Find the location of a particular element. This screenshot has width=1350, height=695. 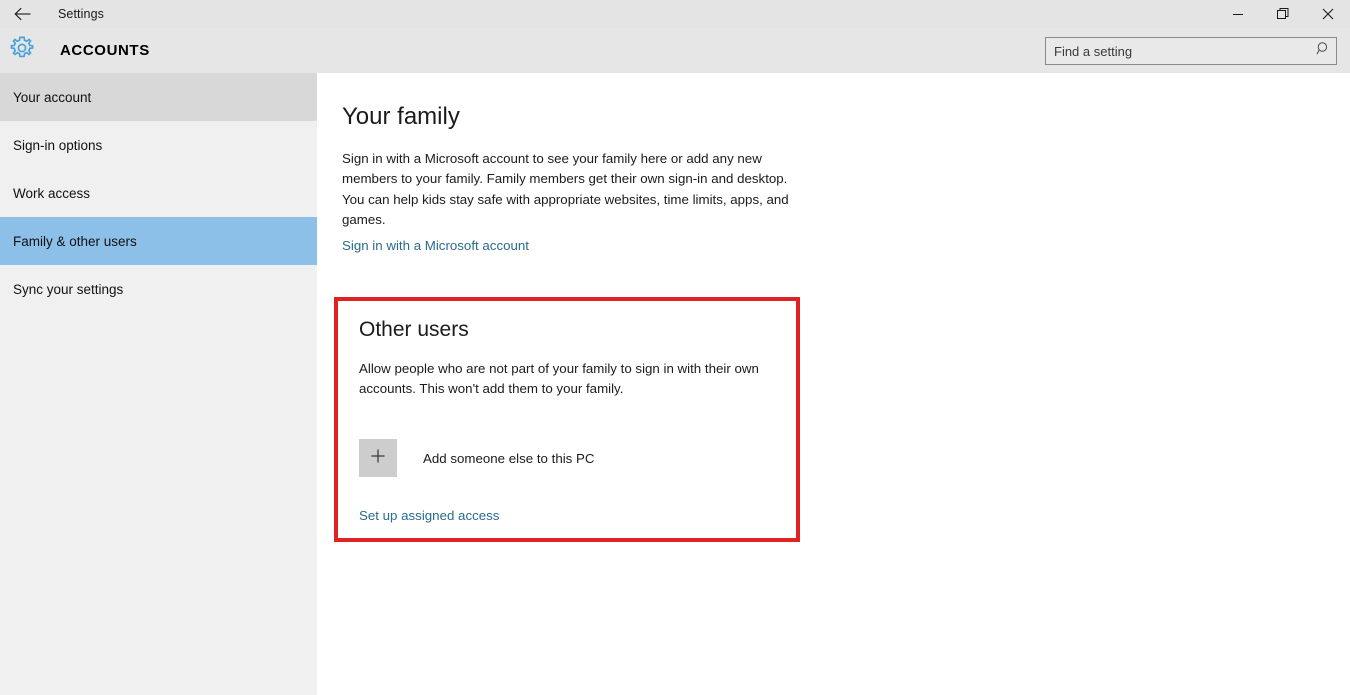

sidebar-item-label: Work access is located at coordinates (52, 193).